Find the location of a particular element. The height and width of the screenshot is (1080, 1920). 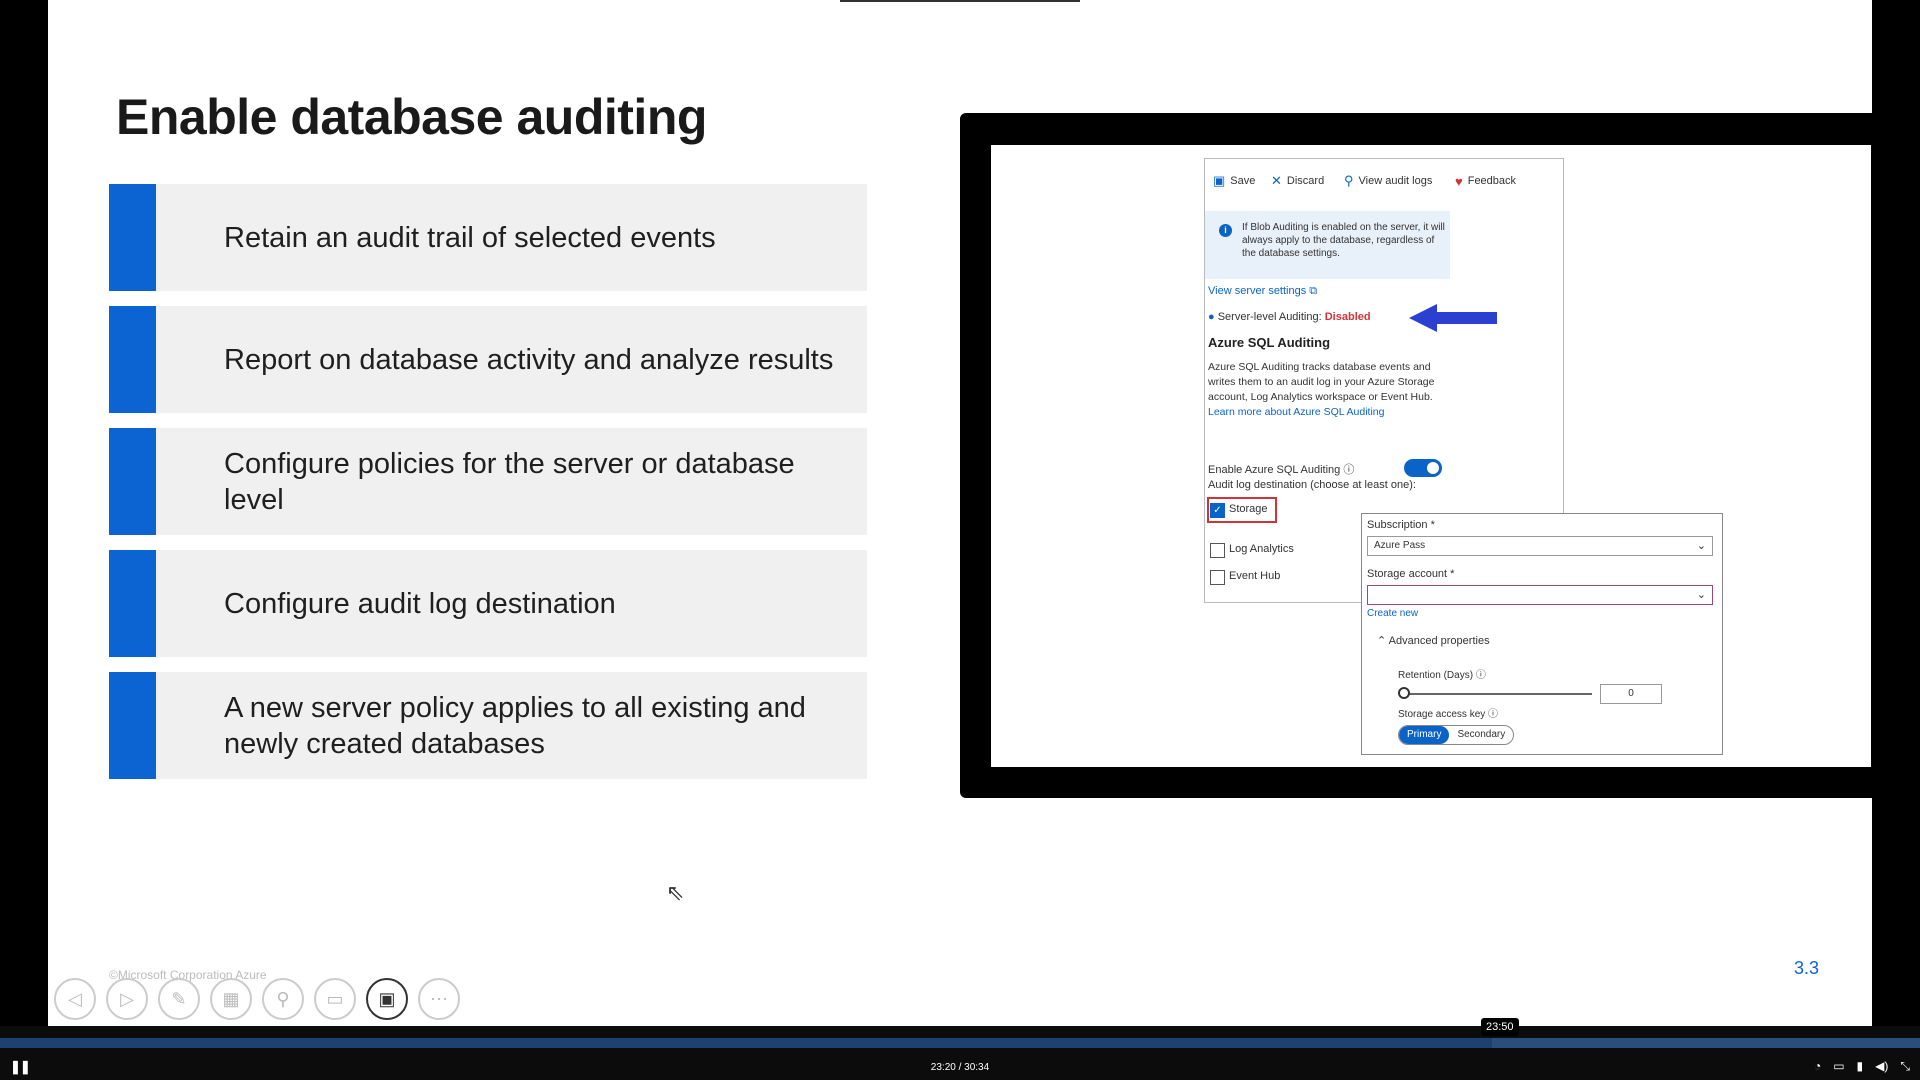

feedback-button: ♥ Feedback is located at coordinates (1485, 181).